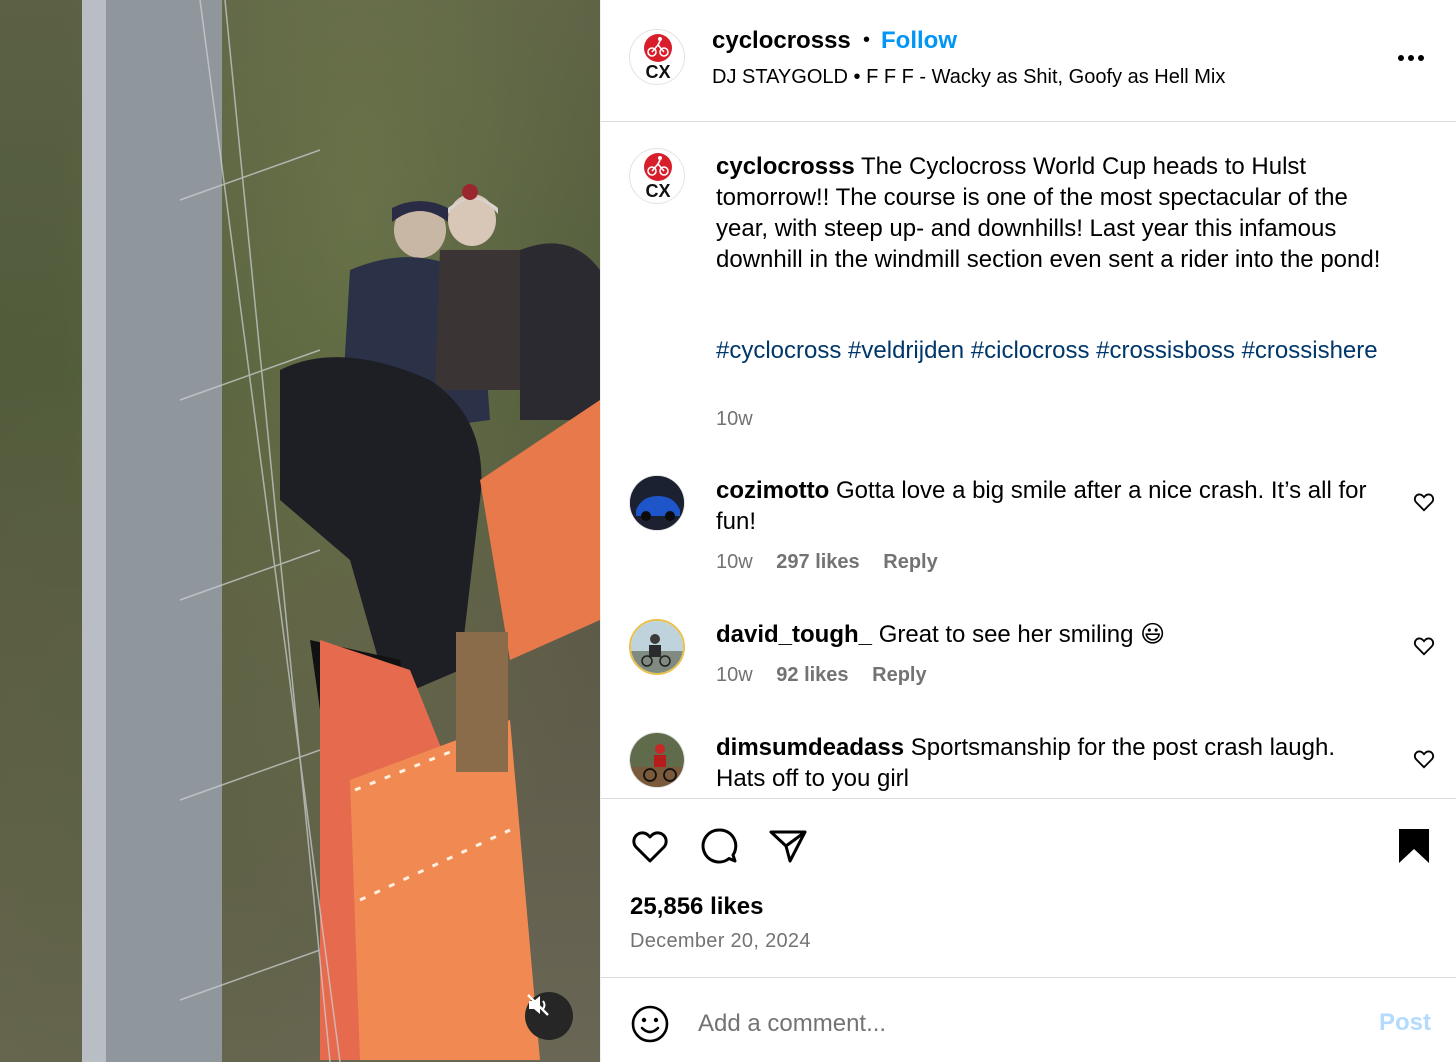  I want to click on heart-icon, so click(650, 846).